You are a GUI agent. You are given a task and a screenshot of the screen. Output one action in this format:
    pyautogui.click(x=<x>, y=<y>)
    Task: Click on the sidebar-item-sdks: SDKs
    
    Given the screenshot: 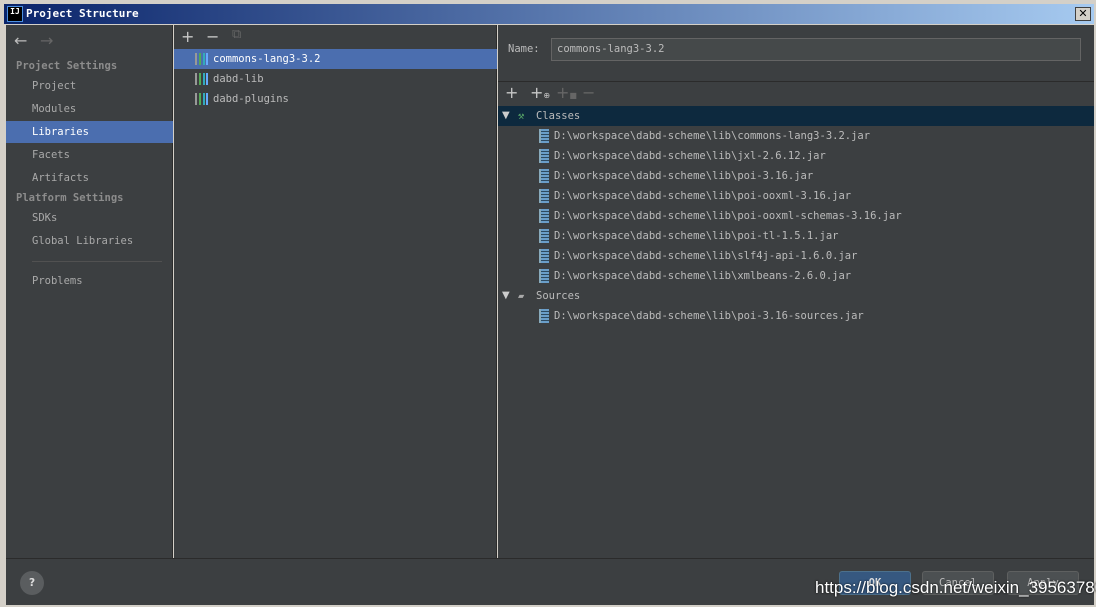 What is the action you would take?
    pyautogui.click(x=89, y=218)
    